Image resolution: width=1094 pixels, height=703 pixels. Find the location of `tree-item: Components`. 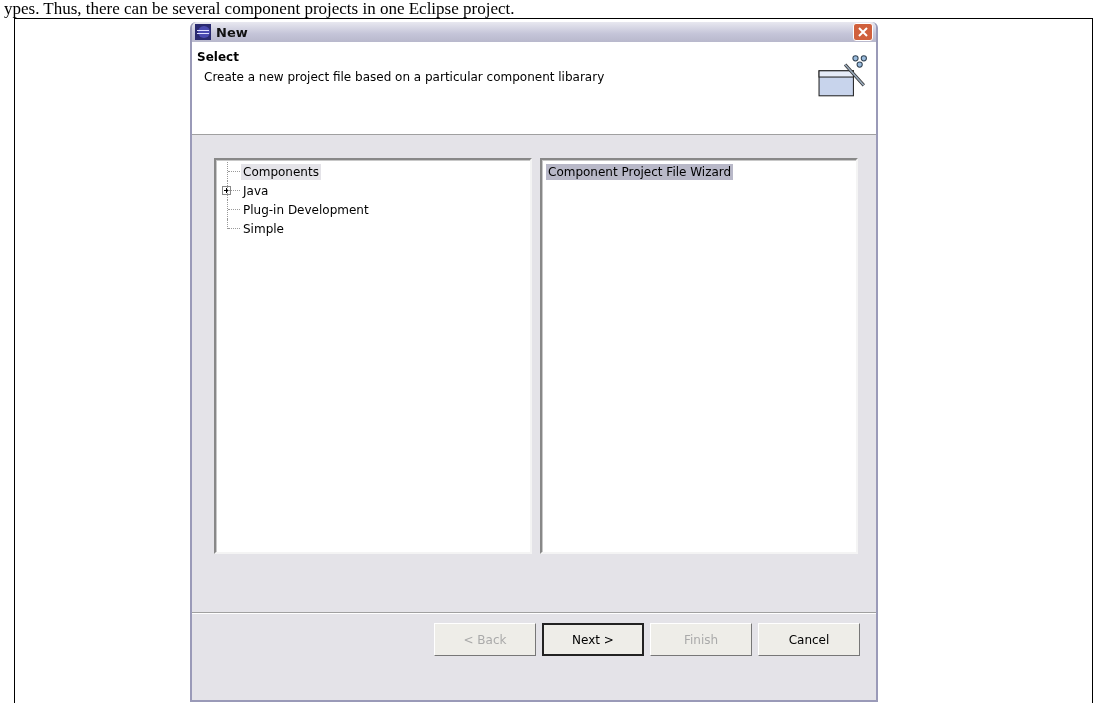

tree-item: Components is located at coordinates (281, 171).